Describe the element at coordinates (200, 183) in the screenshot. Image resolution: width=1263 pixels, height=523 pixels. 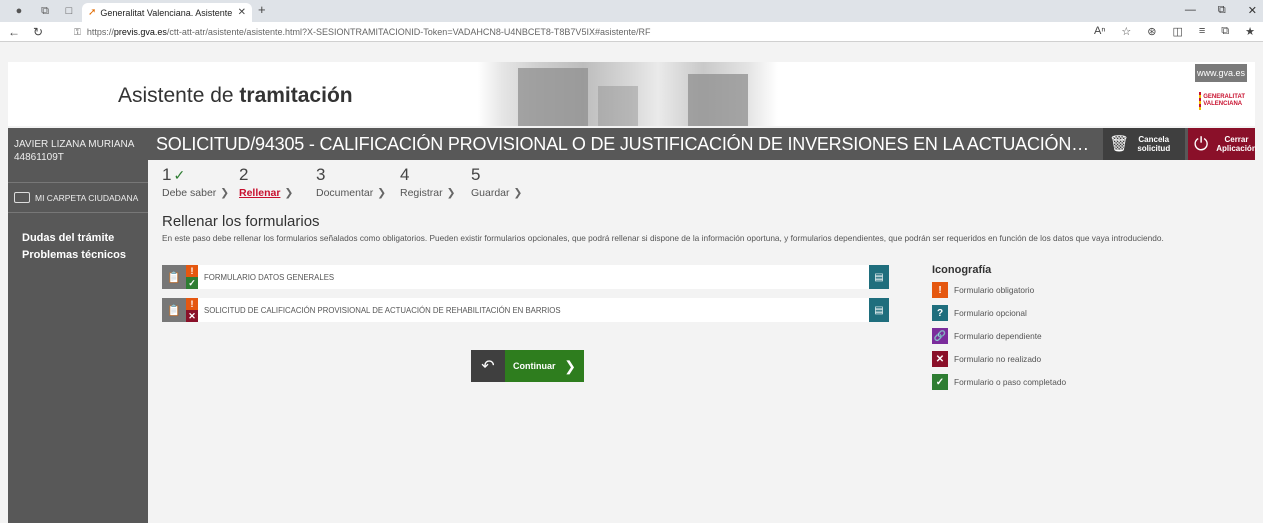
I see `step-debe-saber: 1 ✓ Debe saber ❯` at that location.